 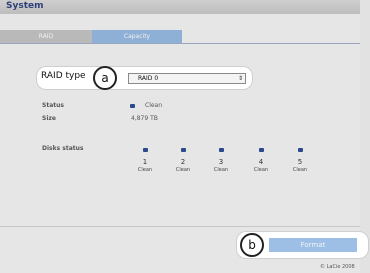 What do you see at coordinates (25, 6) in the screenshot?
I see `page-title: System` at bounding box center [25, 6].